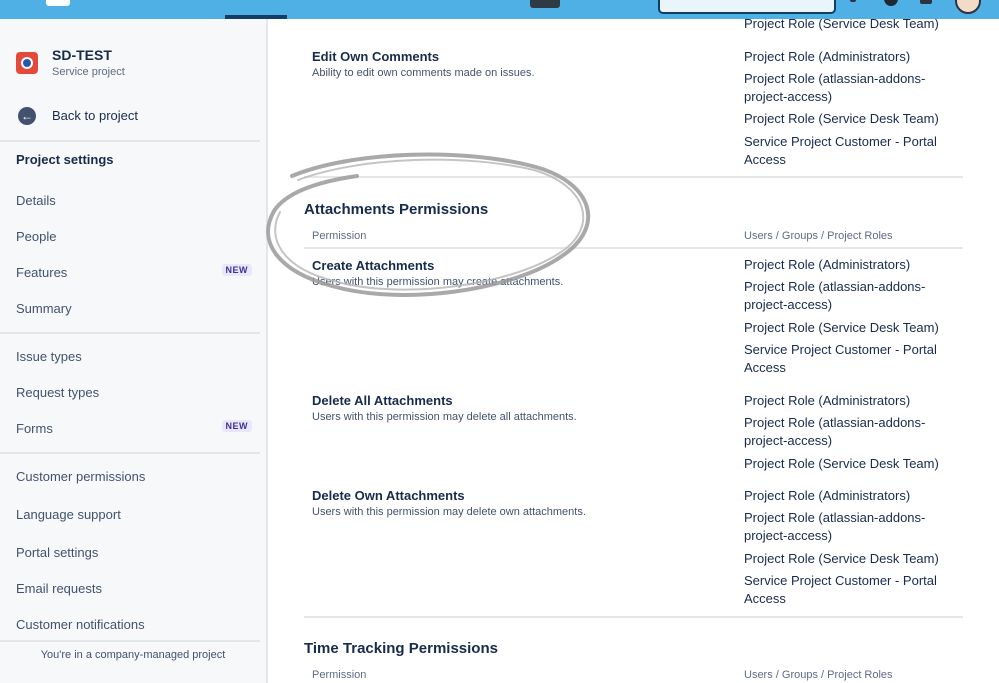 Image resolution: width=999 pixels, height=683 pixels. What do you see at coordinates (80, 624) in the screenshot?
I see `sidebar-item-label: Customer notifications` at bounding box center [80, 624].